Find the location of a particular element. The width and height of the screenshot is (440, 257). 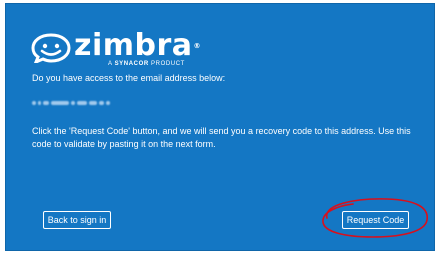

zimbra-smile-logo-icon is located at coordinates (51, 48).